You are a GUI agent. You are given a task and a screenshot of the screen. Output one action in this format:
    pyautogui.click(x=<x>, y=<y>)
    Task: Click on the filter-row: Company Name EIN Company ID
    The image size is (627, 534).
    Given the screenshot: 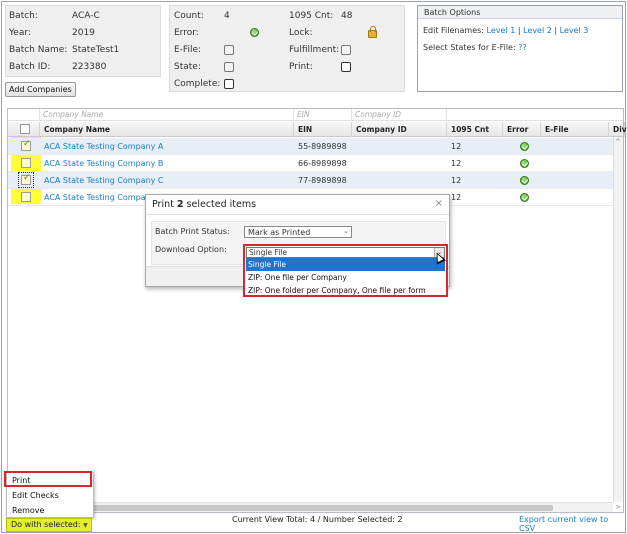 What is the action you would take?
    pyautogui.click(x=315, y=115)
    